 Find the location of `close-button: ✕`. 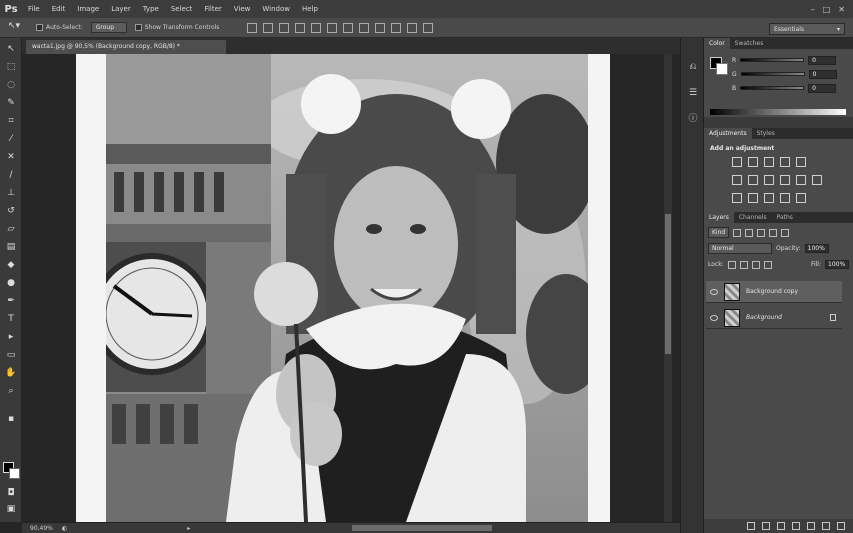

close-button: ✕ is located at coordinates (841, 9).